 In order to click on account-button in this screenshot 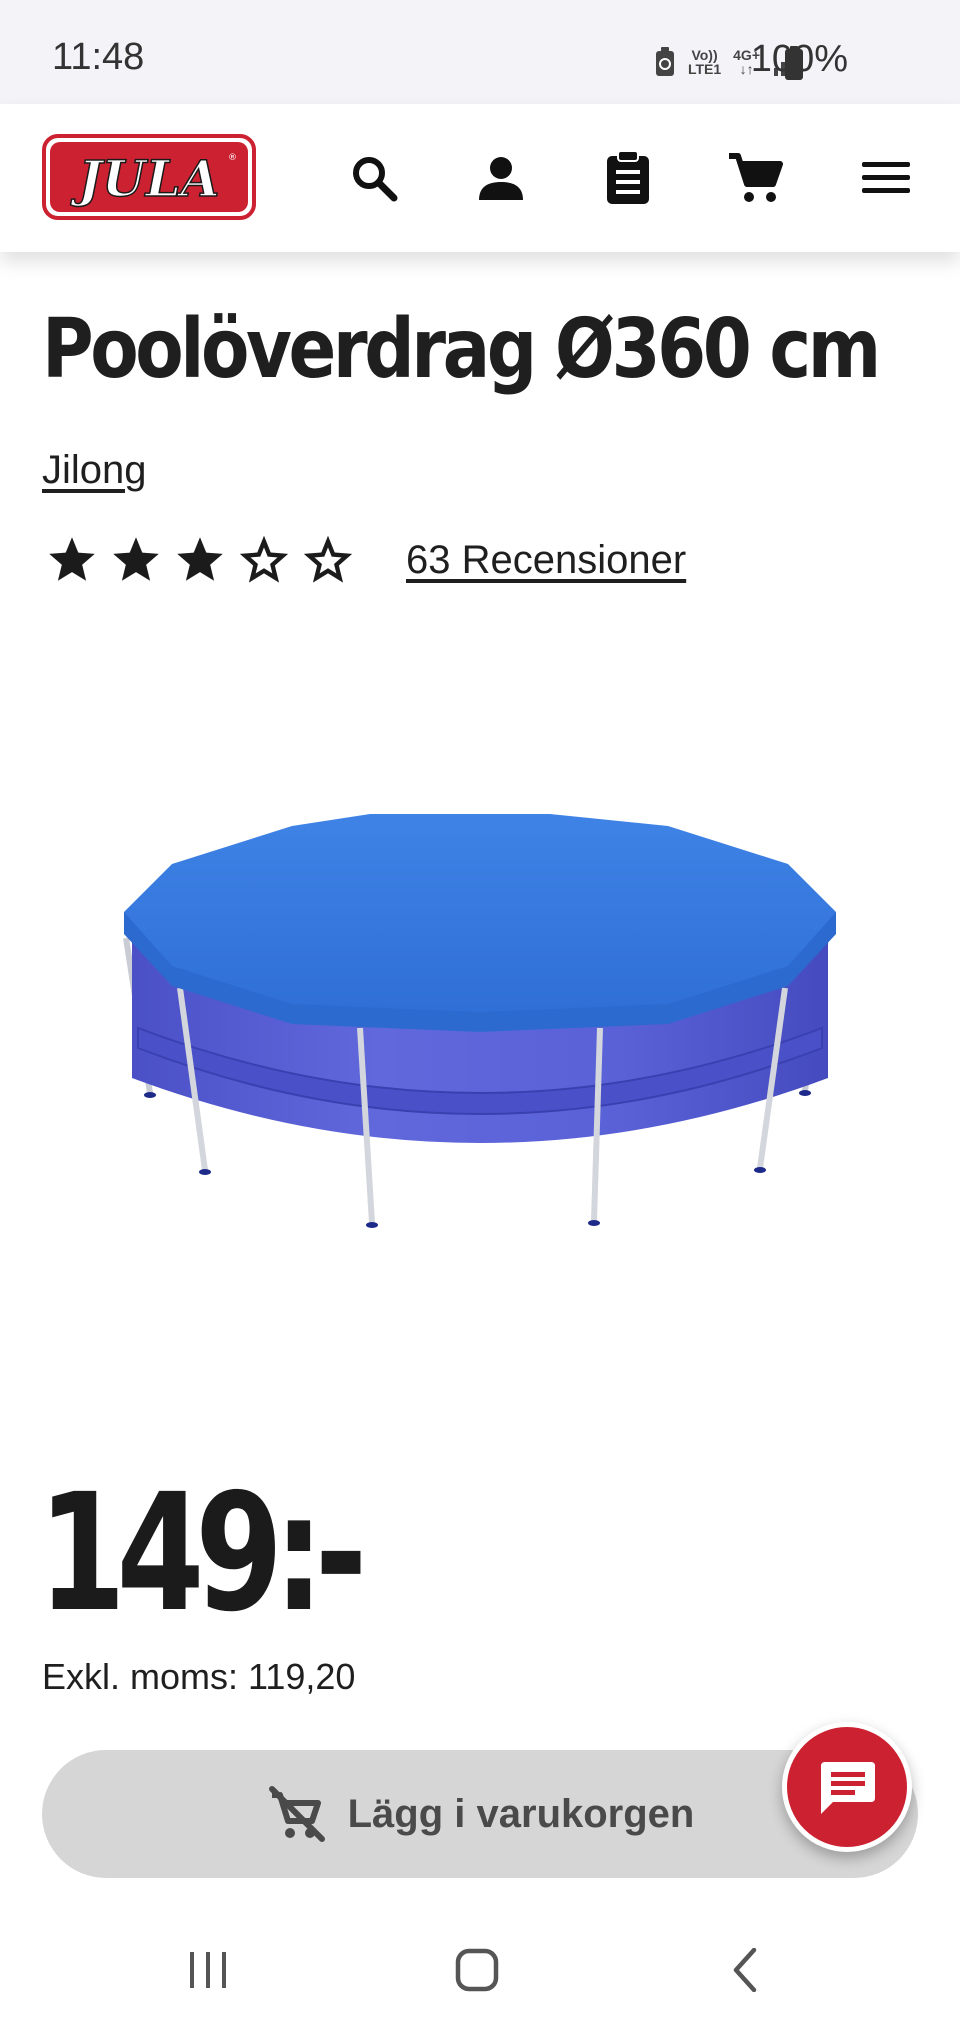, I will do `click(501, 178)`.